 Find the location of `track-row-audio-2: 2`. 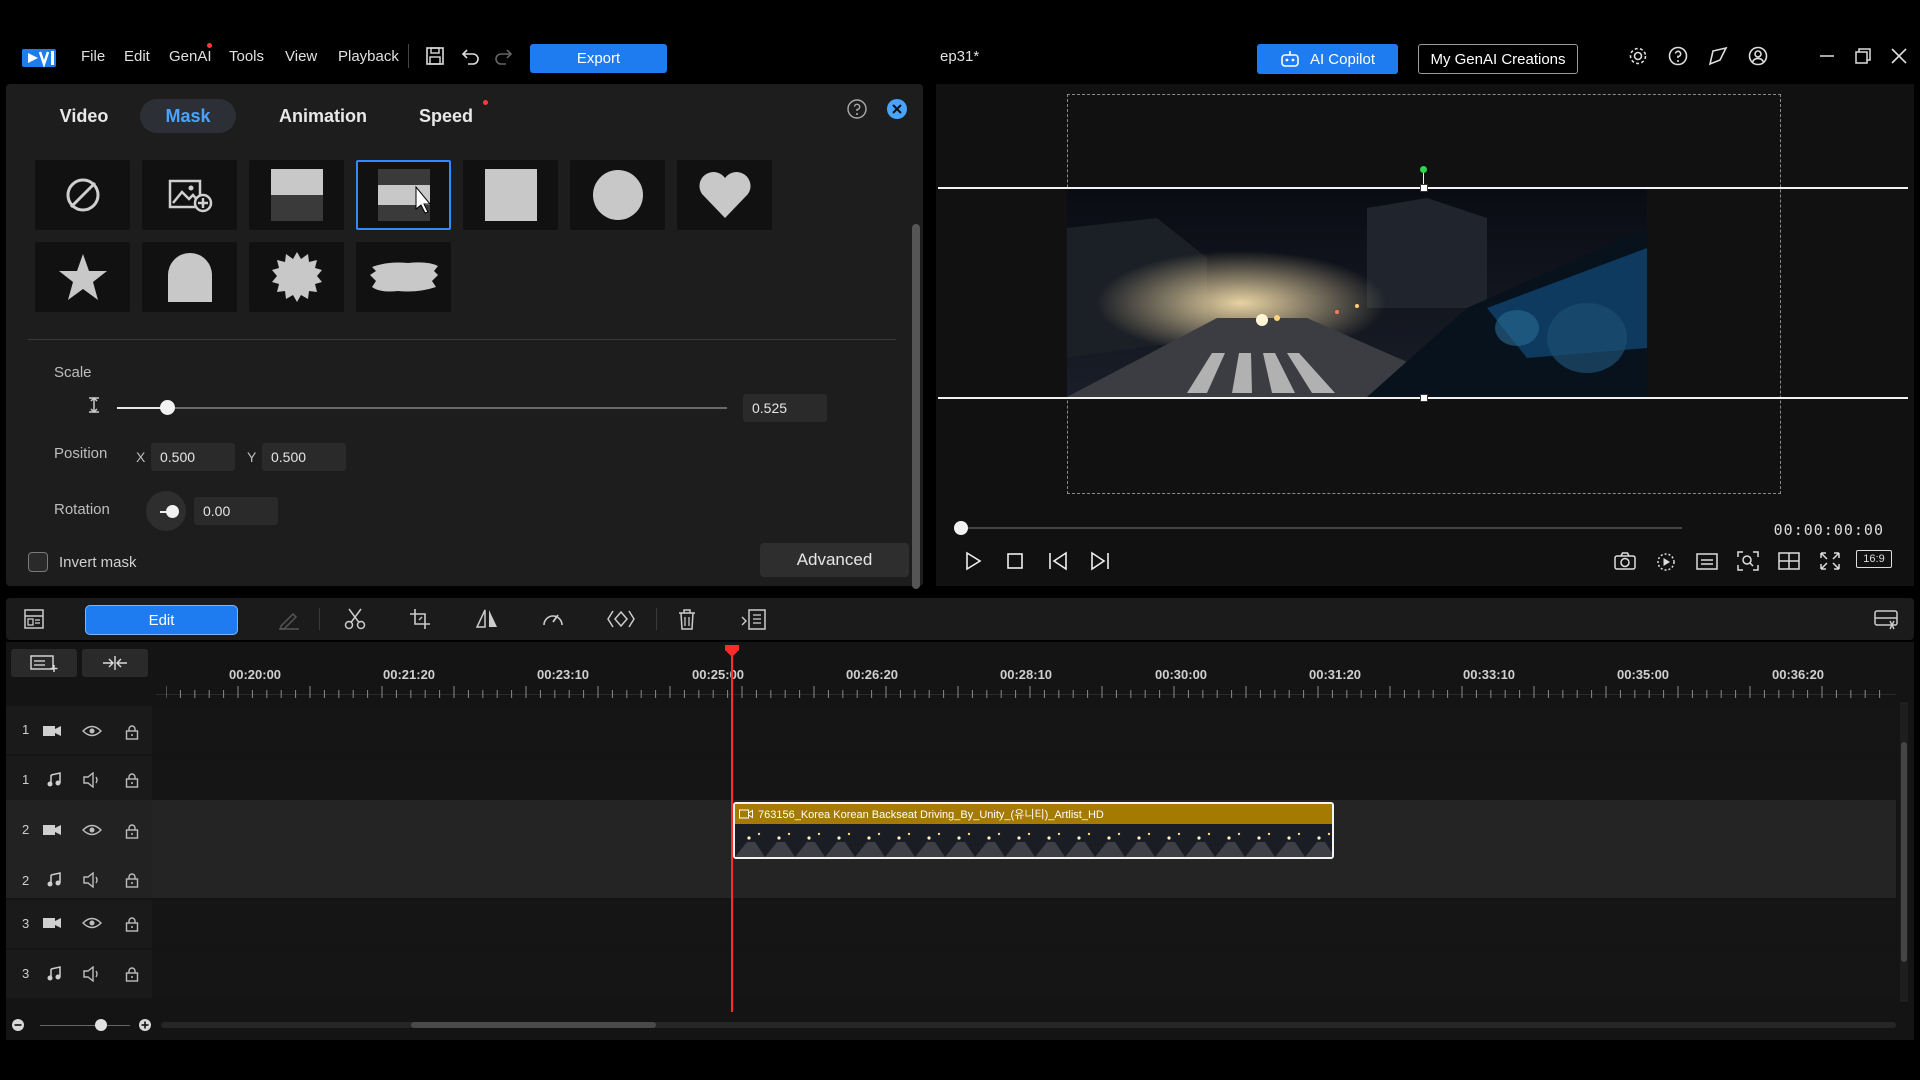

track-row-audio-2: 2 is located at coordinates (951, 880).